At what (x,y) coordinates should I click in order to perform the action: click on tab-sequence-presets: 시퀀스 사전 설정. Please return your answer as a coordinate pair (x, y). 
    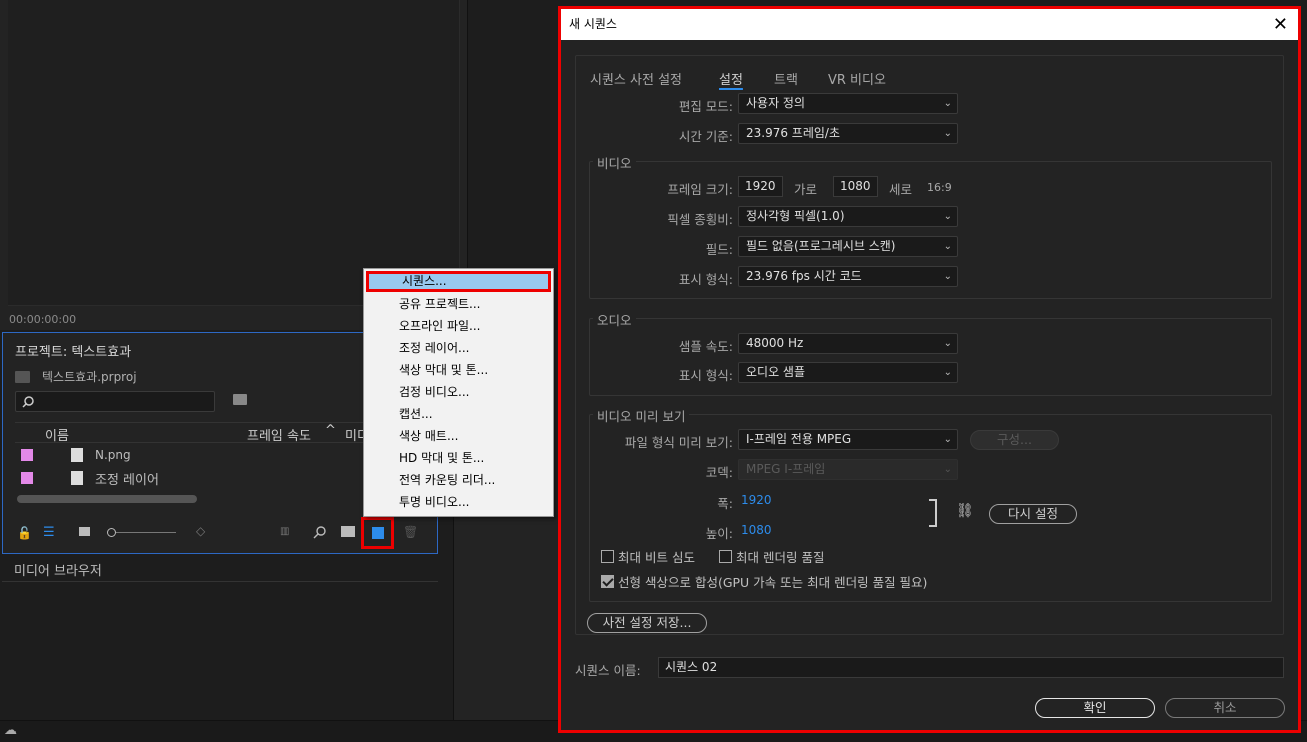
    Looking at the image, I should click on (636, 78).